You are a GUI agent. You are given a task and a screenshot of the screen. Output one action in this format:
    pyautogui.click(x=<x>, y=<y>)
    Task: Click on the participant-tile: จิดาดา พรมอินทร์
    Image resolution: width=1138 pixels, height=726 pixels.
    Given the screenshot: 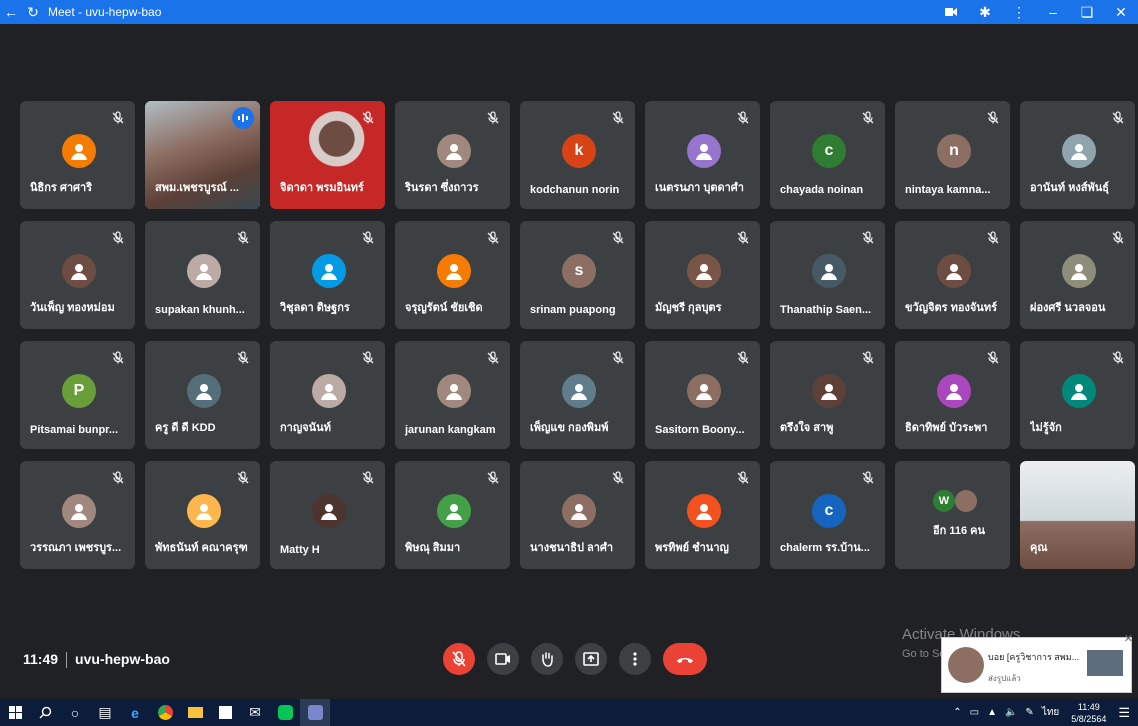 What is the action you would take?
    pyautogui.click(x=327, y=155)
    